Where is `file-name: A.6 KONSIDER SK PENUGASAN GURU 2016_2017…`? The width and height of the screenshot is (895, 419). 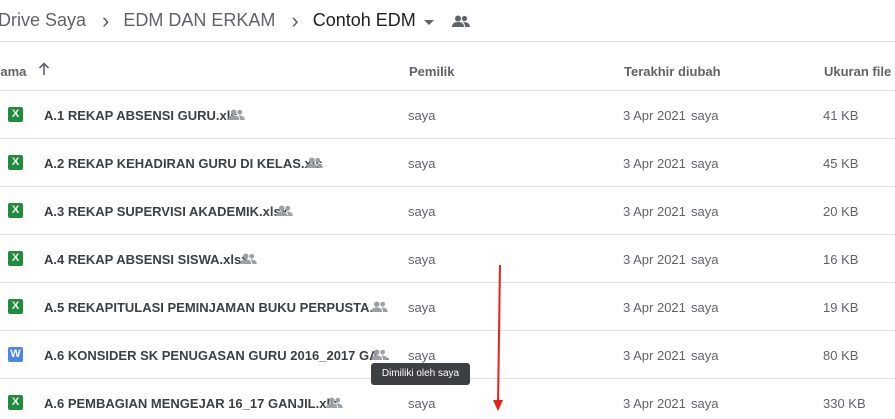
file-name: A.6 KONSIDER SK PENUGASAN GURU 2016_2017… is located at coordinates (216, 355).